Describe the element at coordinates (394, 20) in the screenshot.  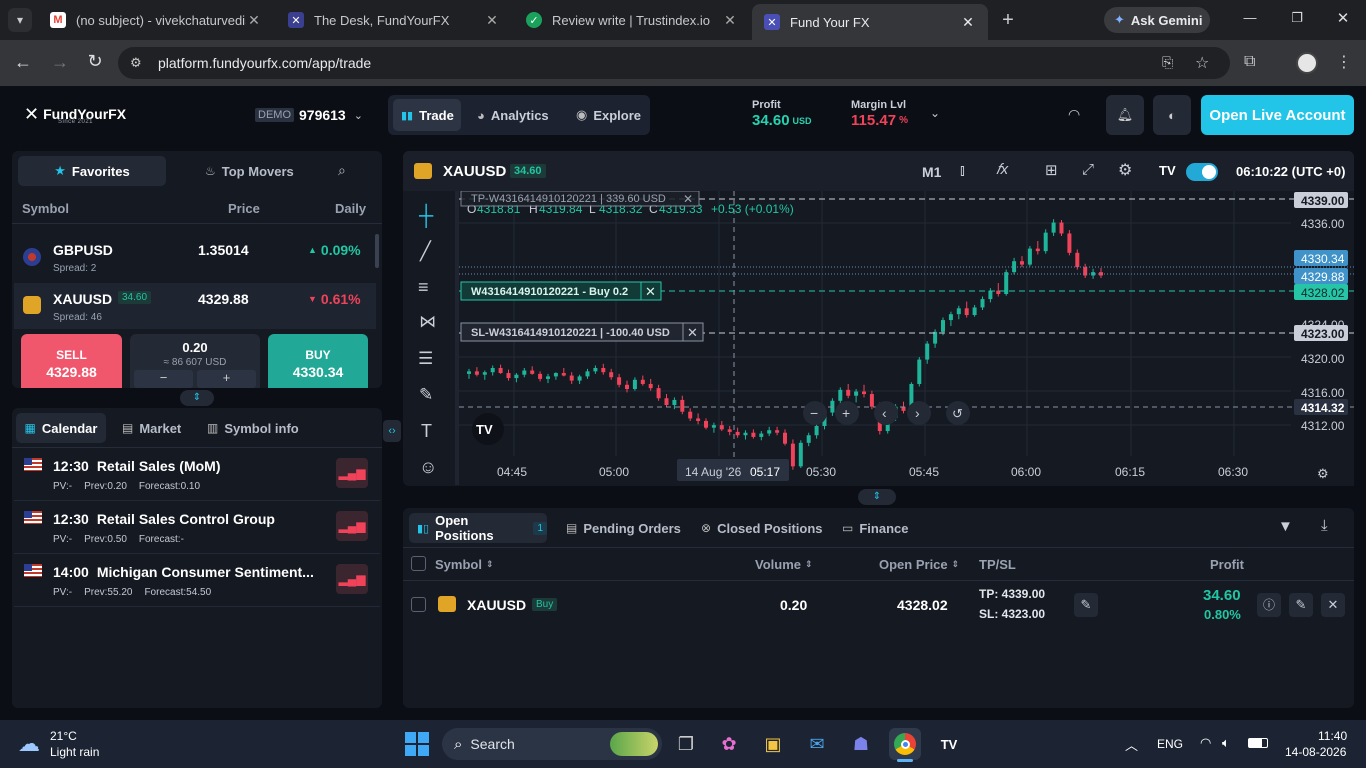
I see `browser-tab-desk: ✕ The Desk, FundYourFX ✕` at that location.